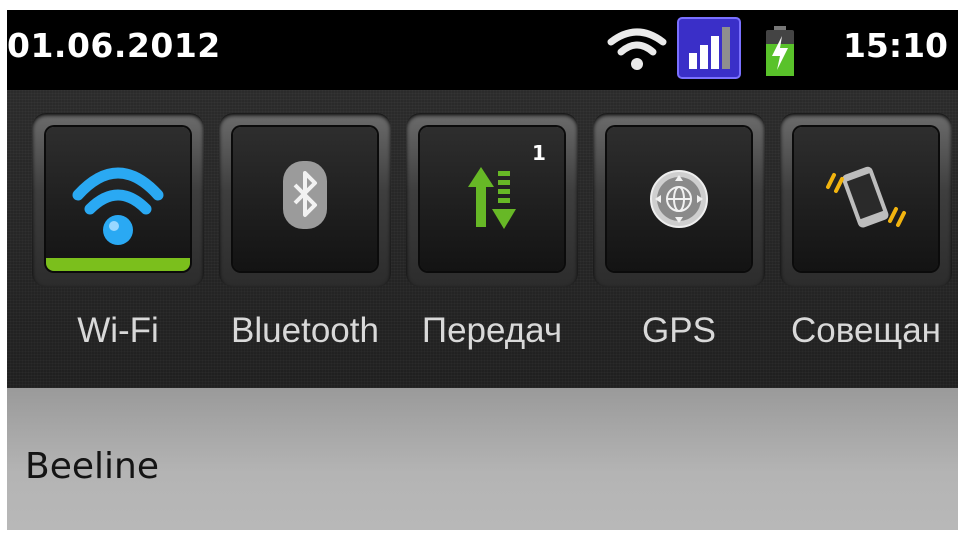 The height and width of the screenshot is (533, 958). What do you see at coordinates (539, 153) in the screenshot?
I see `notification-badge: 1` at bounding box center [539, 153].